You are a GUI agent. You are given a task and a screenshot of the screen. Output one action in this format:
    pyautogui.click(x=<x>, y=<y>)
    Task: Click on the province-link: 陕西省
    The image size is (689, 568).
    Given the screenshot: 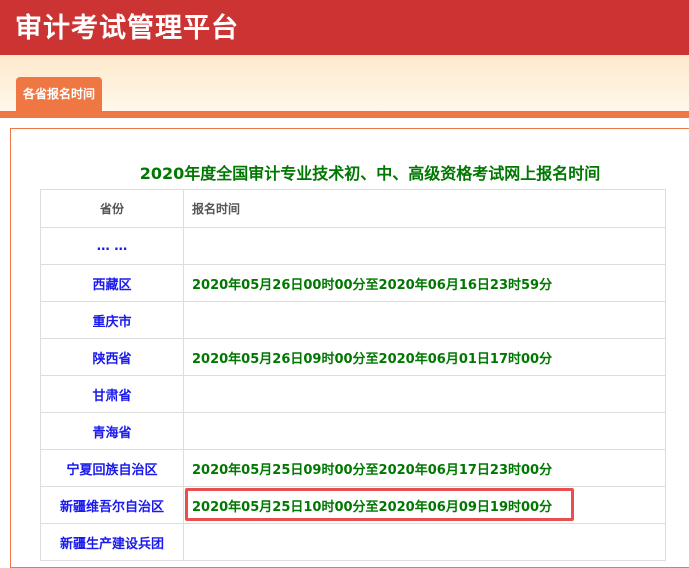 What is the action you would take?
    pyautogui.click(x=112, y=357)
    